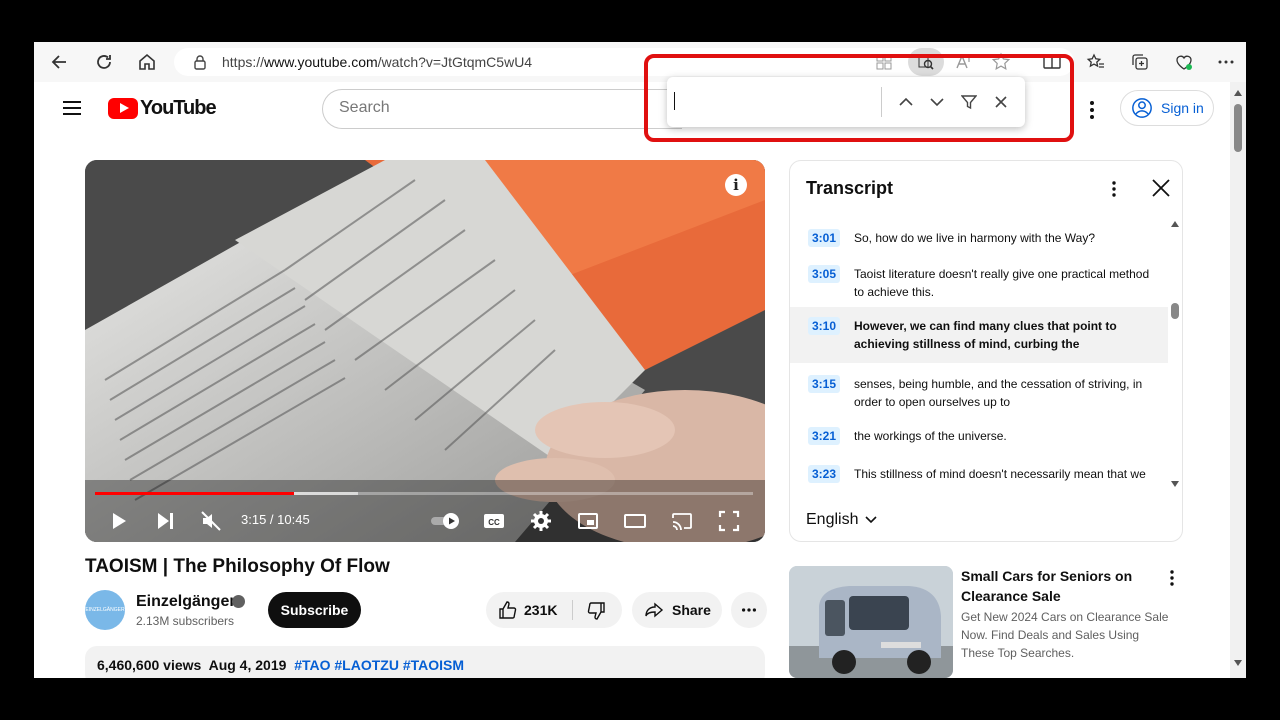 The height and width of the screenshot is (720, 1280). I want to click on miniplayer-icon, so click(588, 521).